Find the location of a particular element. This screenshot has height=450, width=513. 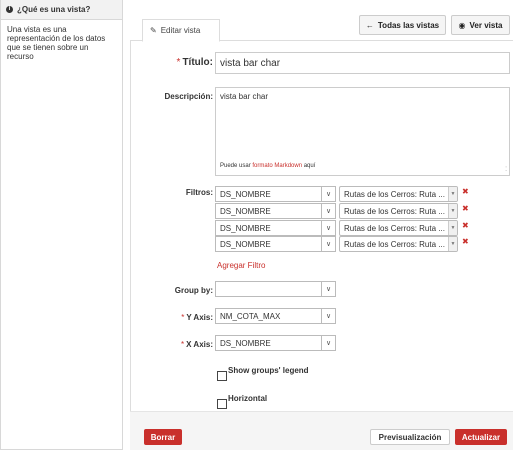

tab-edit-view: ✎ Editar vista is located at coordinates (181, 30).